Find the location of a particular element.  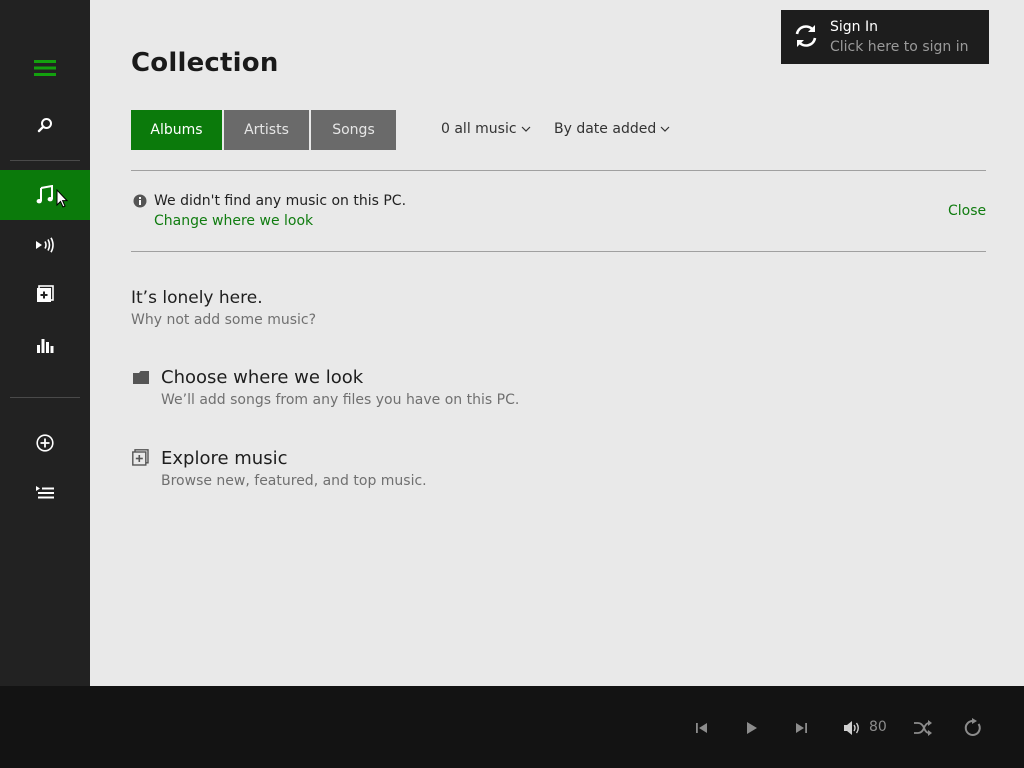

source-filter-dropdown: 0 all music is located at coordinates (486, 129).